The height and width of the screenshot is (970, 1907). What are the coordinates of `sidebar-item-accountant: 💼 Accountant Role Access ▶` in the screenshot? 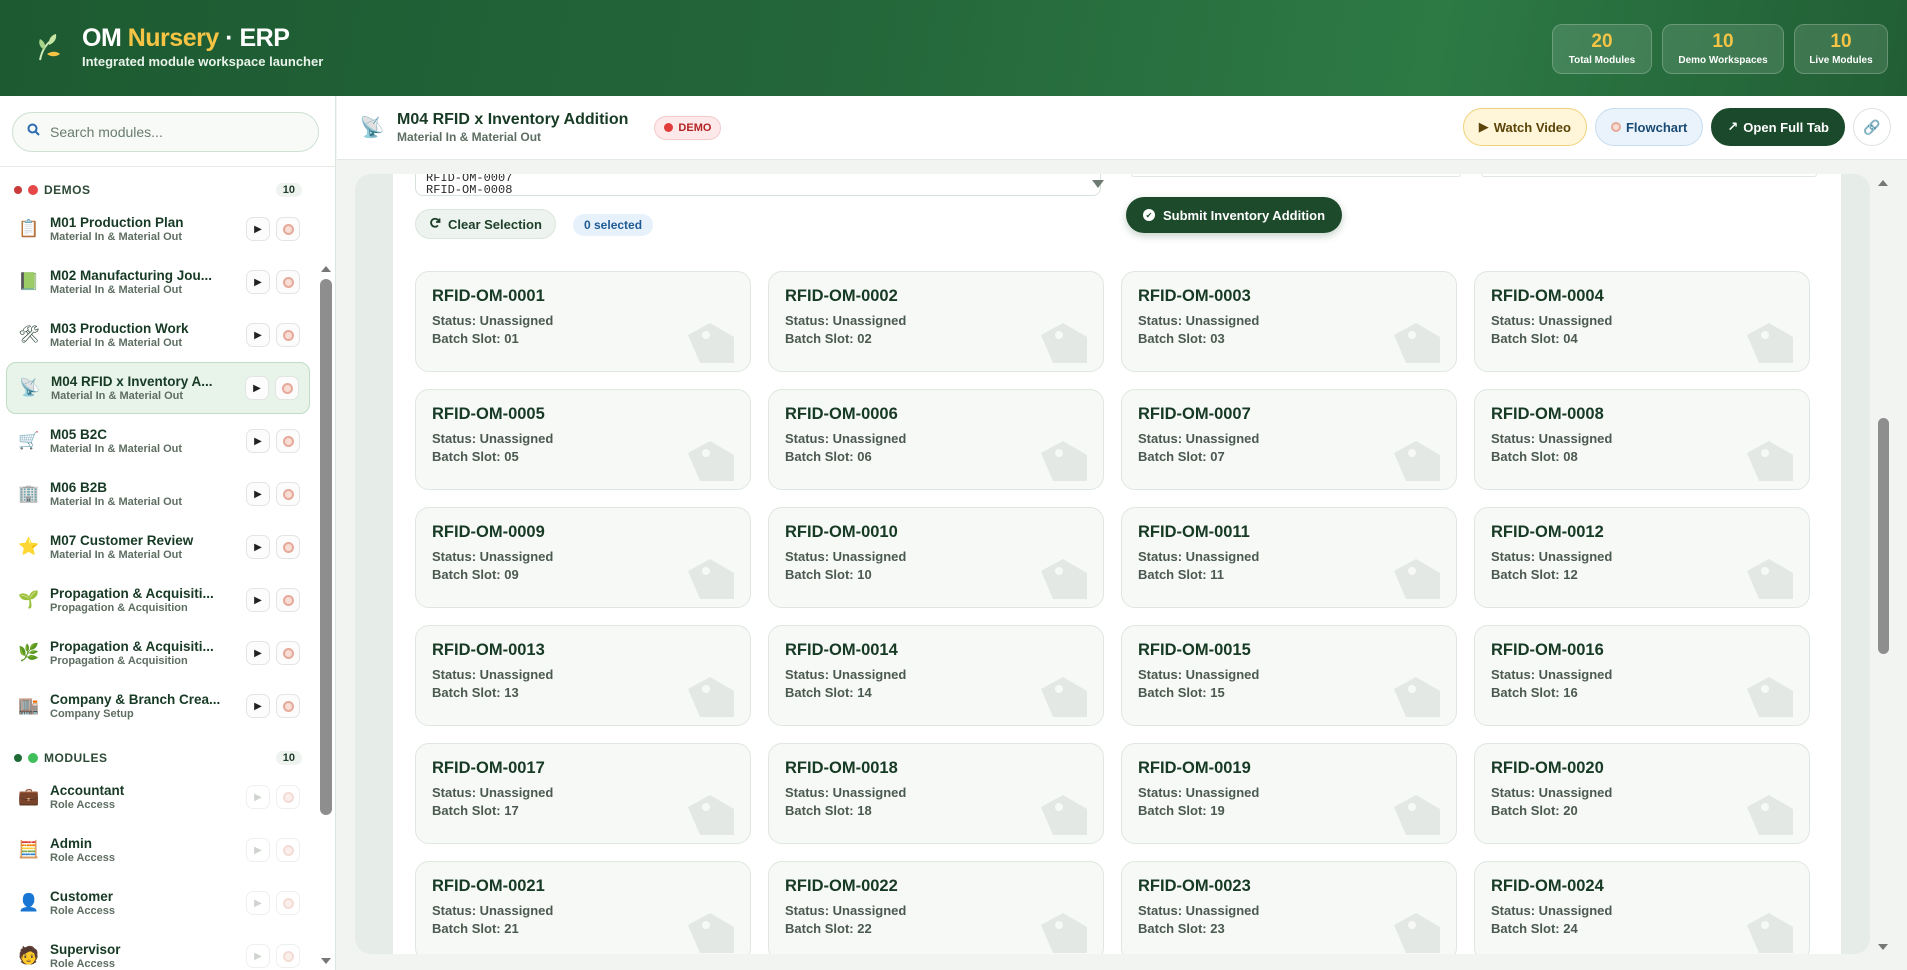 It's located at (158, 797).